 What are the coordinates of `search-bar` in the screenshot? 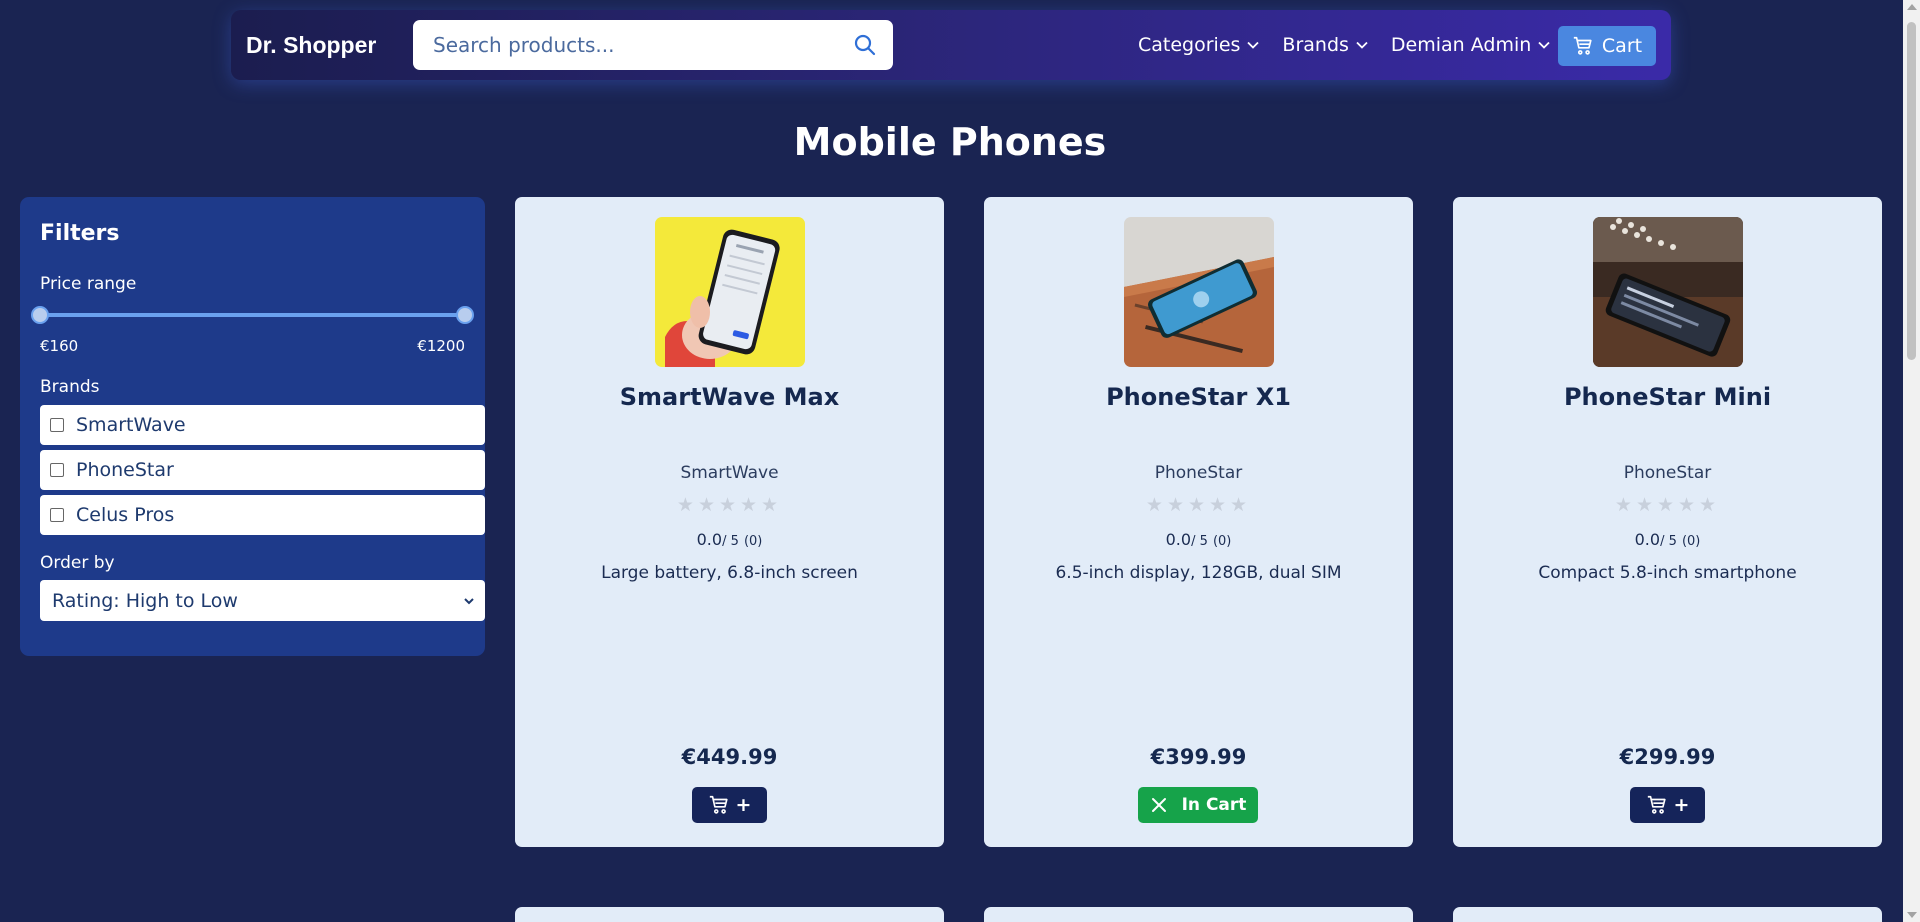 It's located at (653, 45).